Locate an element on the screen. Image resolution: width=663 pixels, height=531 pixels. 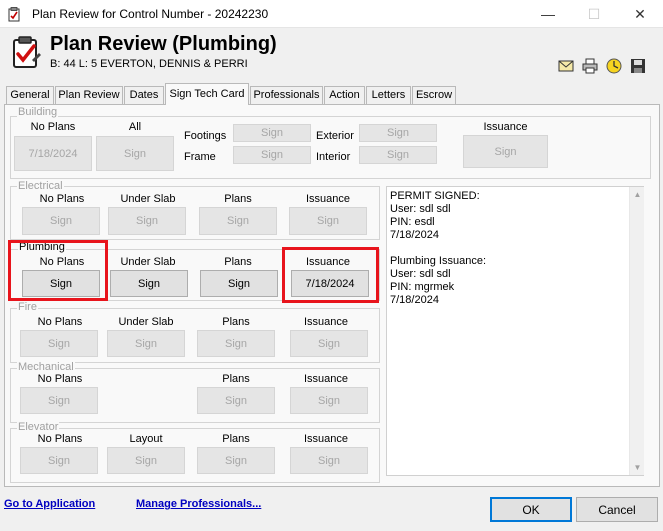
electrical-group-label: Electrical is located at coordinates (40, 186).